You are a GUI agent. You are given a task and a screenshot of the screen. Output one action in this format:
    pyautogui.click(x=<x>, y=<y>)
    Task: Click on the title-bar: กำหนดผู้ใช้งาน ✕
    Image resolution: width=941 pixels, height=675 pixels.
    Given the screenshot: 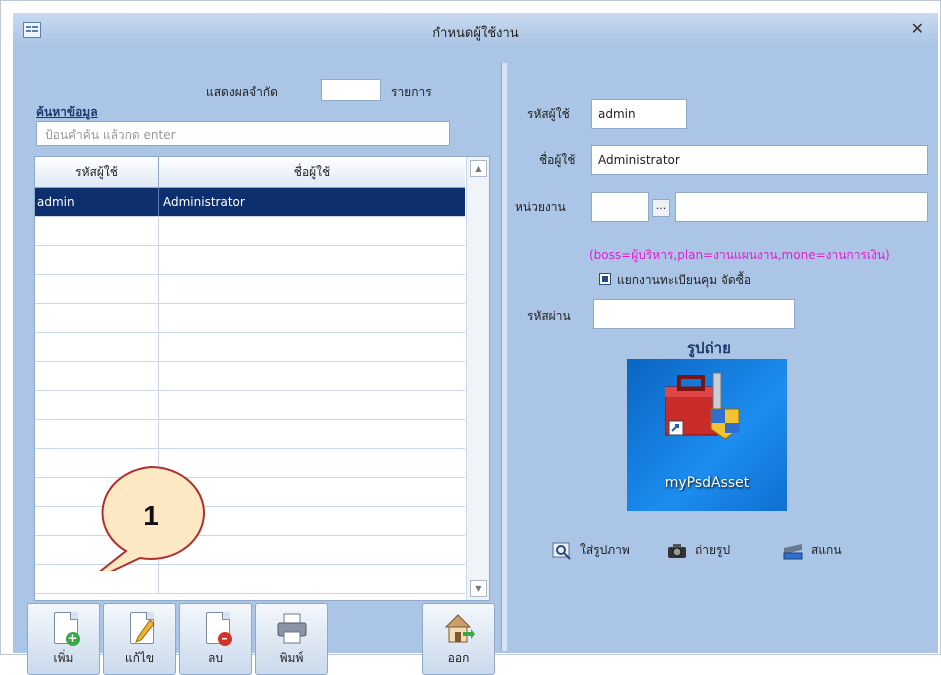 What is the action you would take?
    pyautogui.click(x=475, y=30)
    